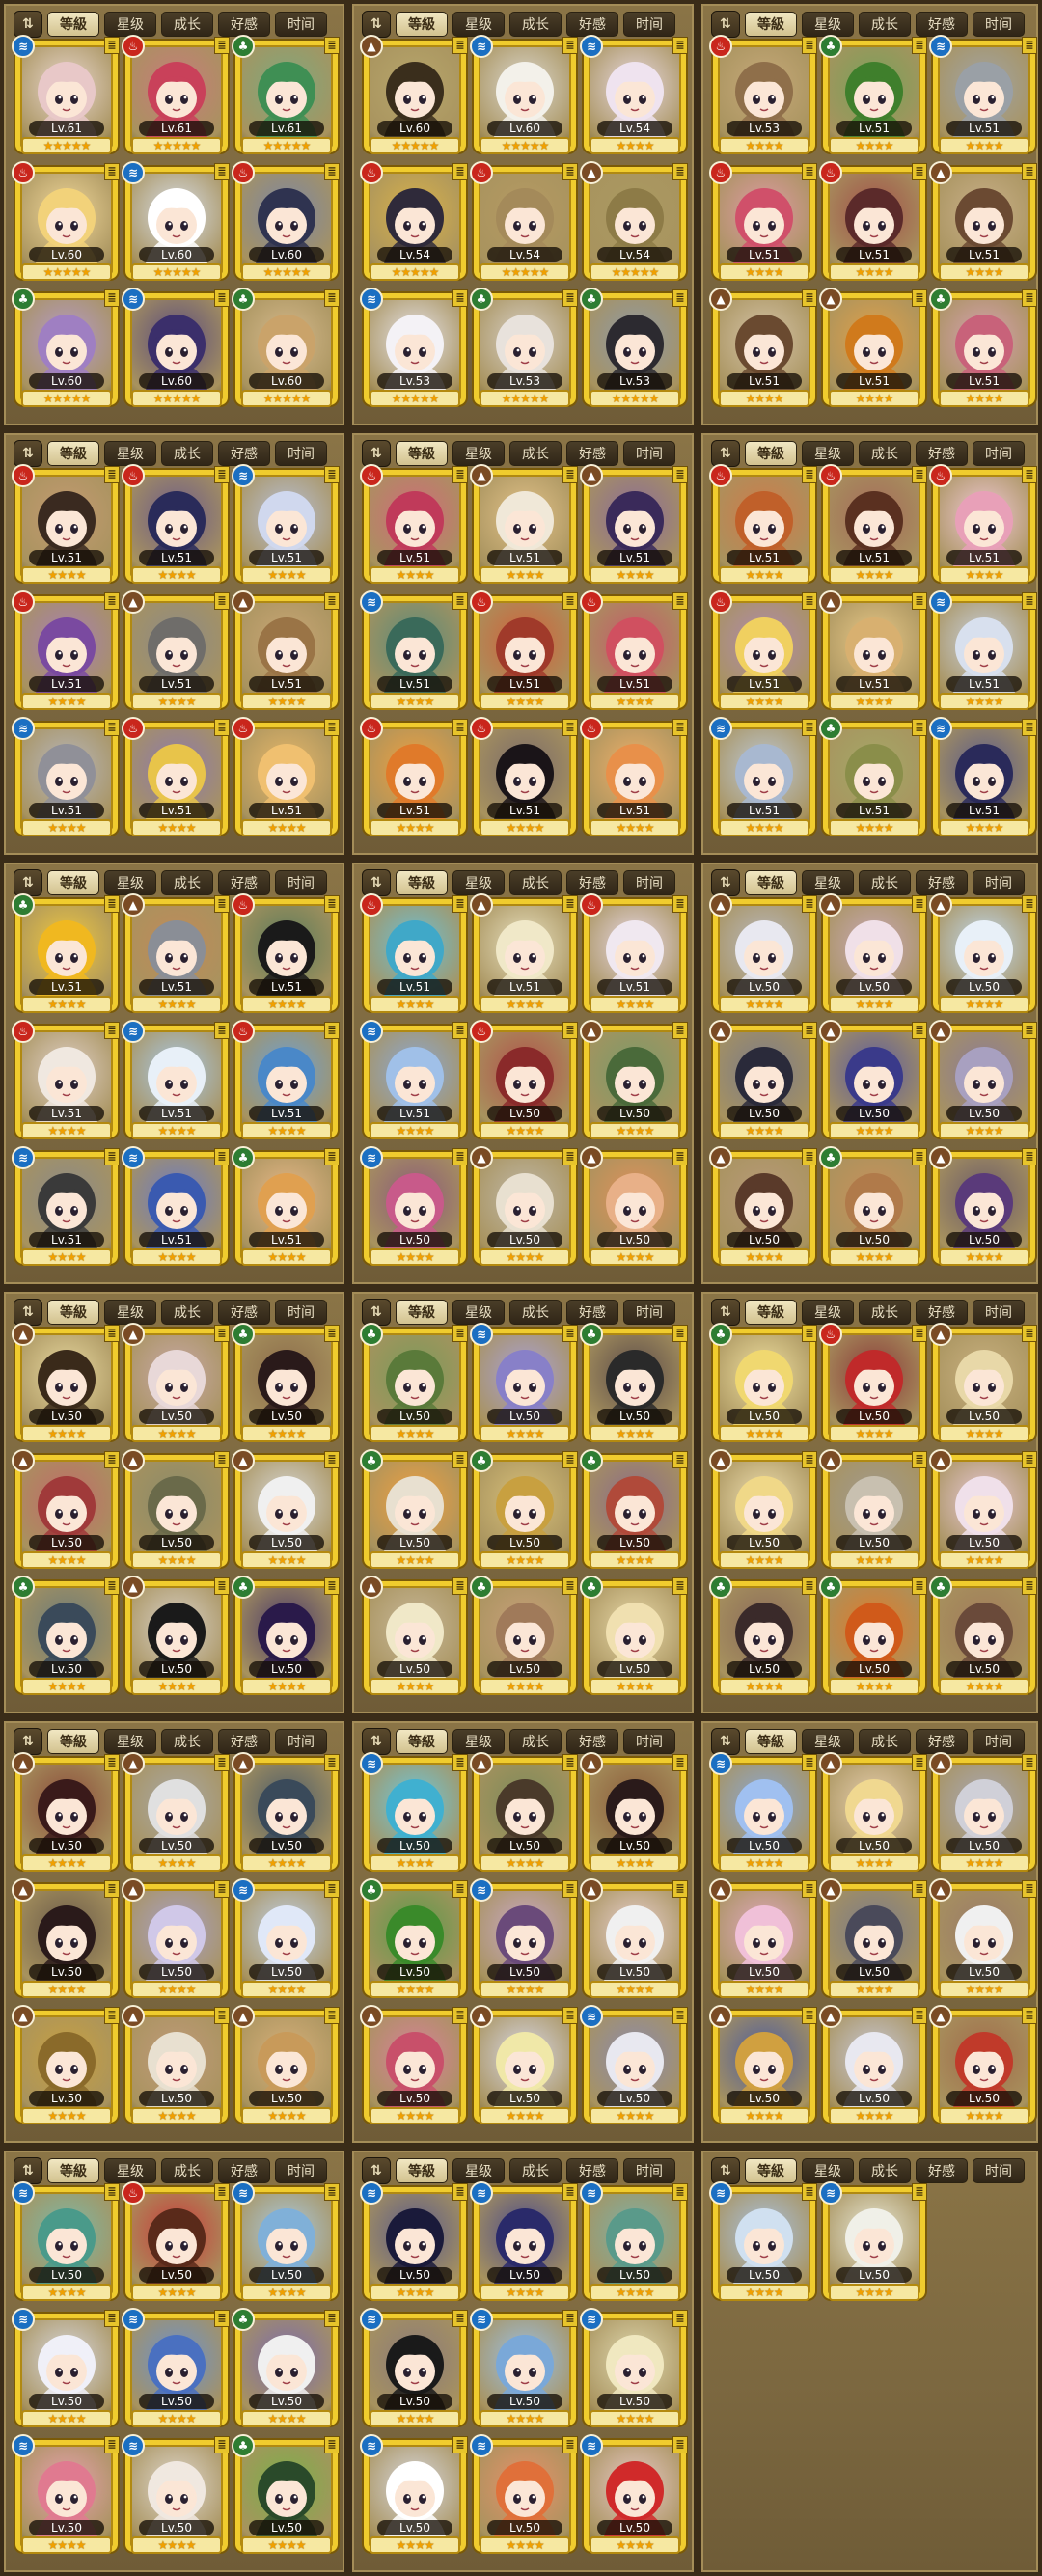 The height and width of the screenshot is (2576, 1042). I want to click on character-card: ♨ ≣ Lv.53 ★★★★, so click(763, 96).